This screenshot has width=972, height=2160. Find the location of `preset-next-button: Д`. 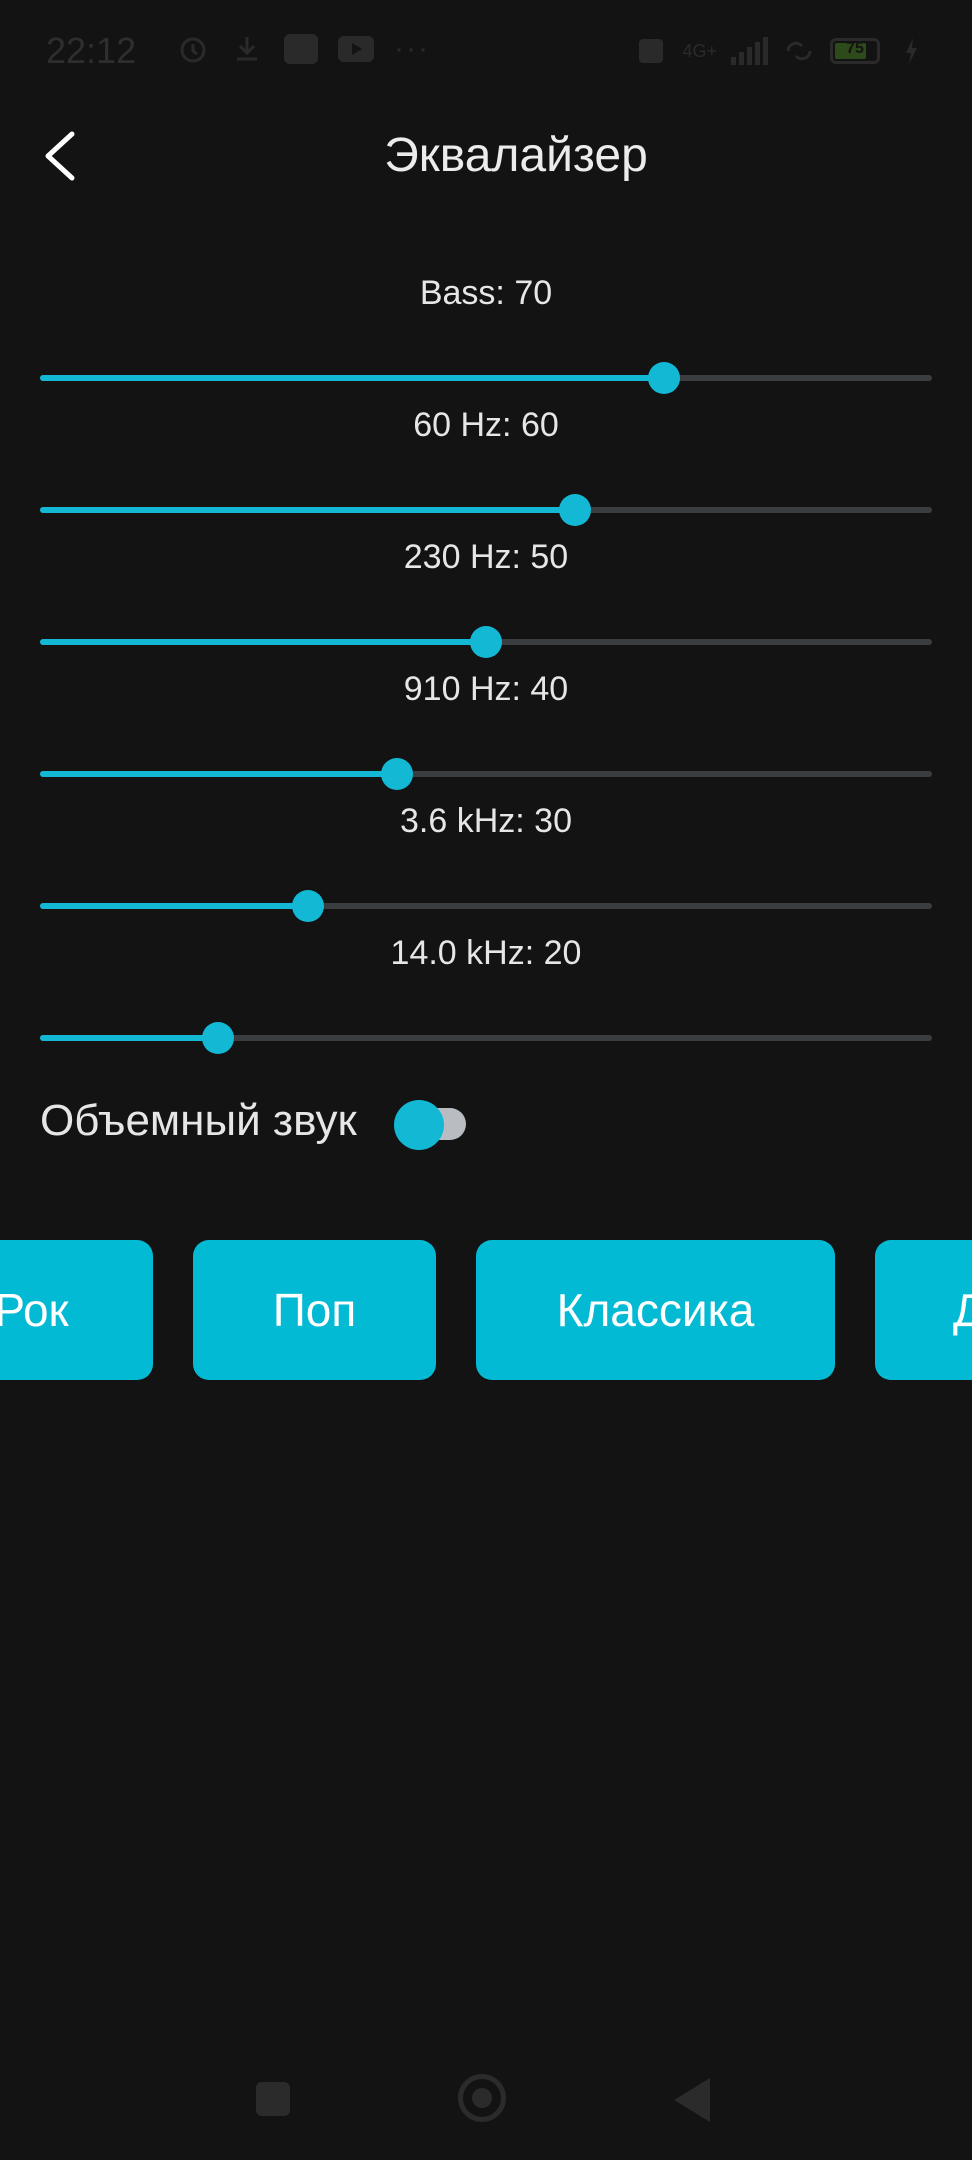

preset-next-button: Д is located at coordinates (923, 1310).